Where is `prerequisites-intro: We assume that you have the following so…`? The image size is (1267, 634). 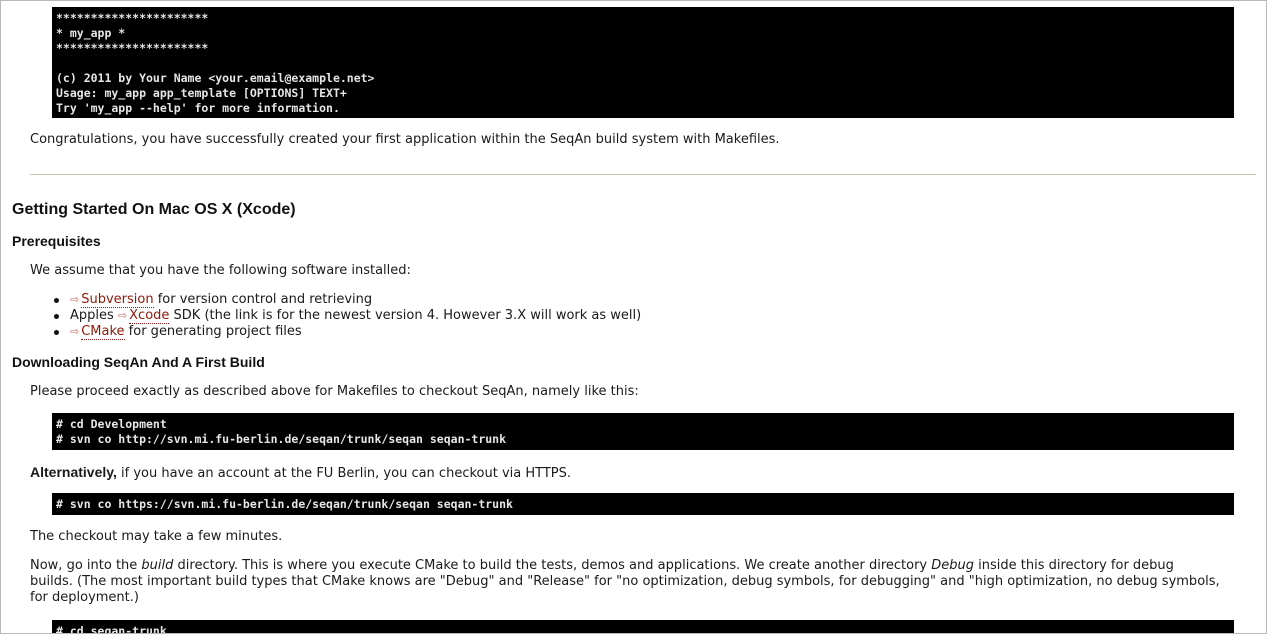
prerequisites-intro: We assume that you have the following so… is located at coordinates (220, 270).